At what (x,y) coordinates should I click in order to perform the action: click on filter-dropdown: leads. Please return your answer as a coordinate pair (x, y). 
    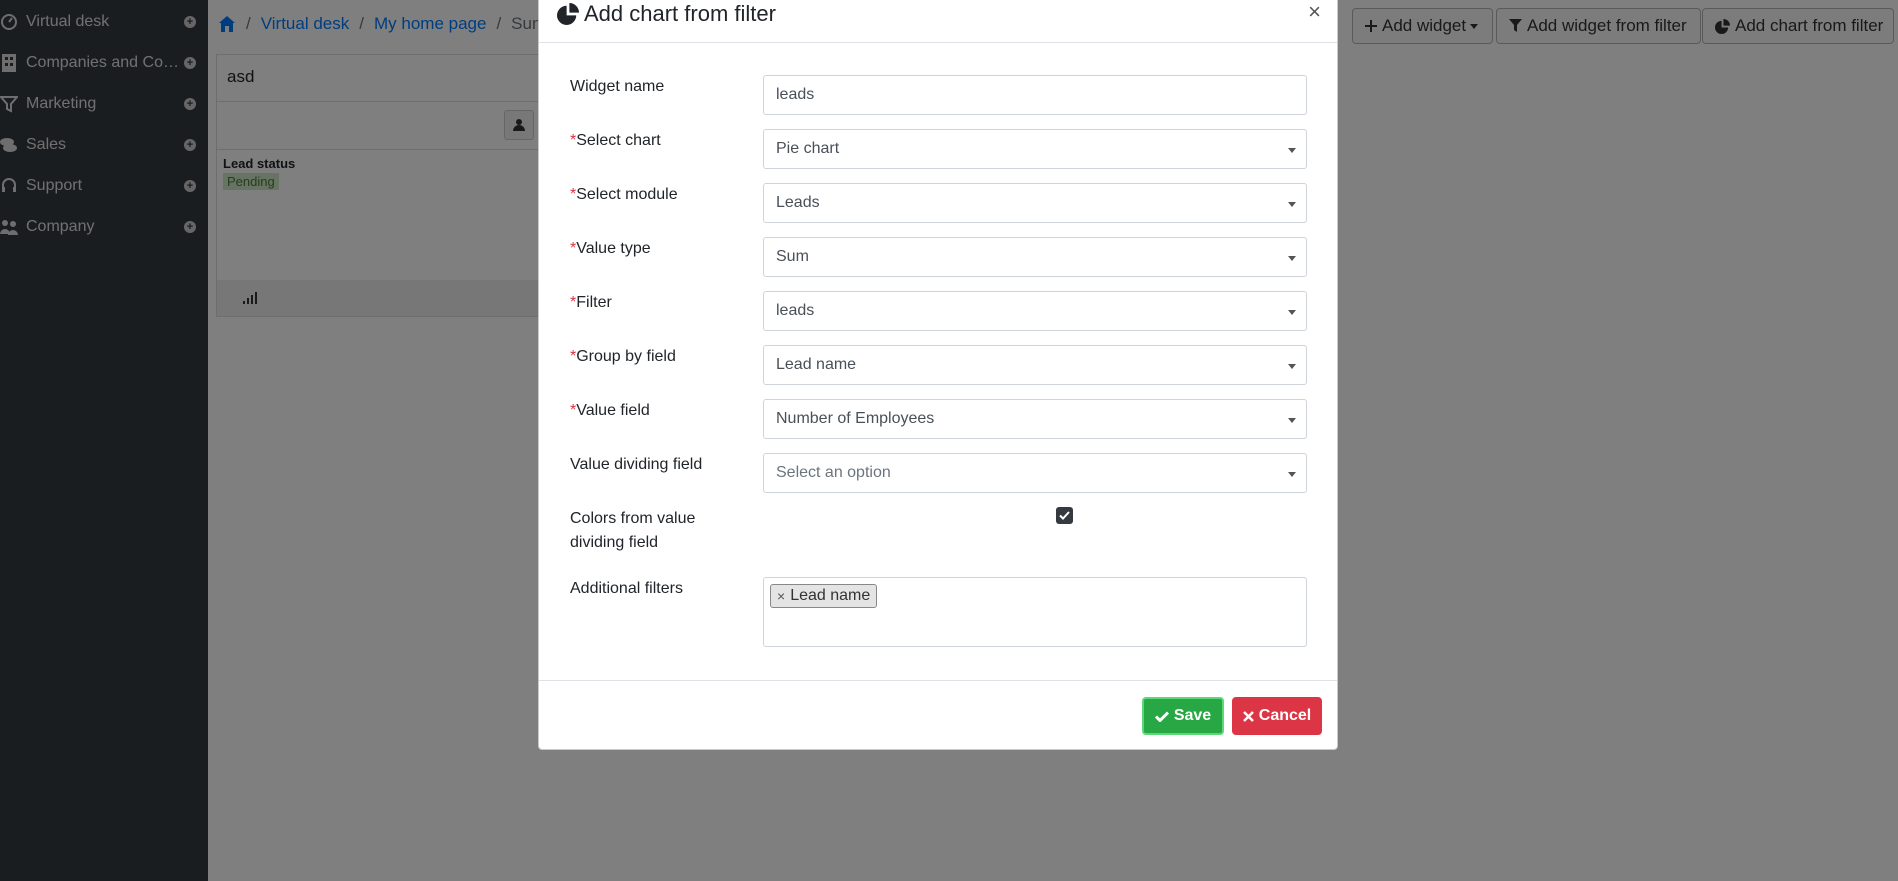
    Looking at the image, I should click on (1035, 311).